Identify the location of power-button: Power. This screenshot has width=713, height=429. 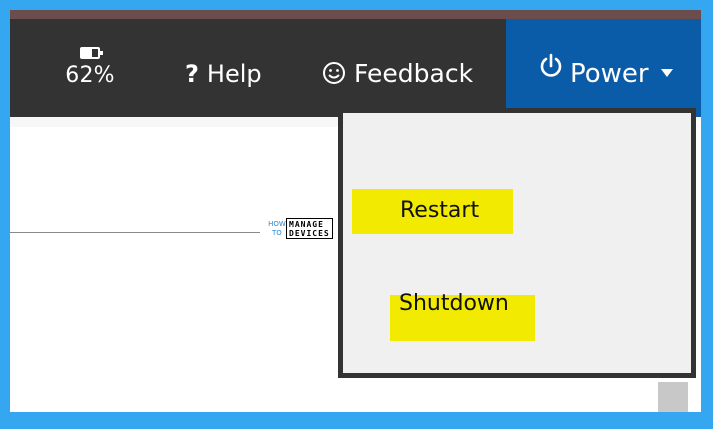
(603, 68).